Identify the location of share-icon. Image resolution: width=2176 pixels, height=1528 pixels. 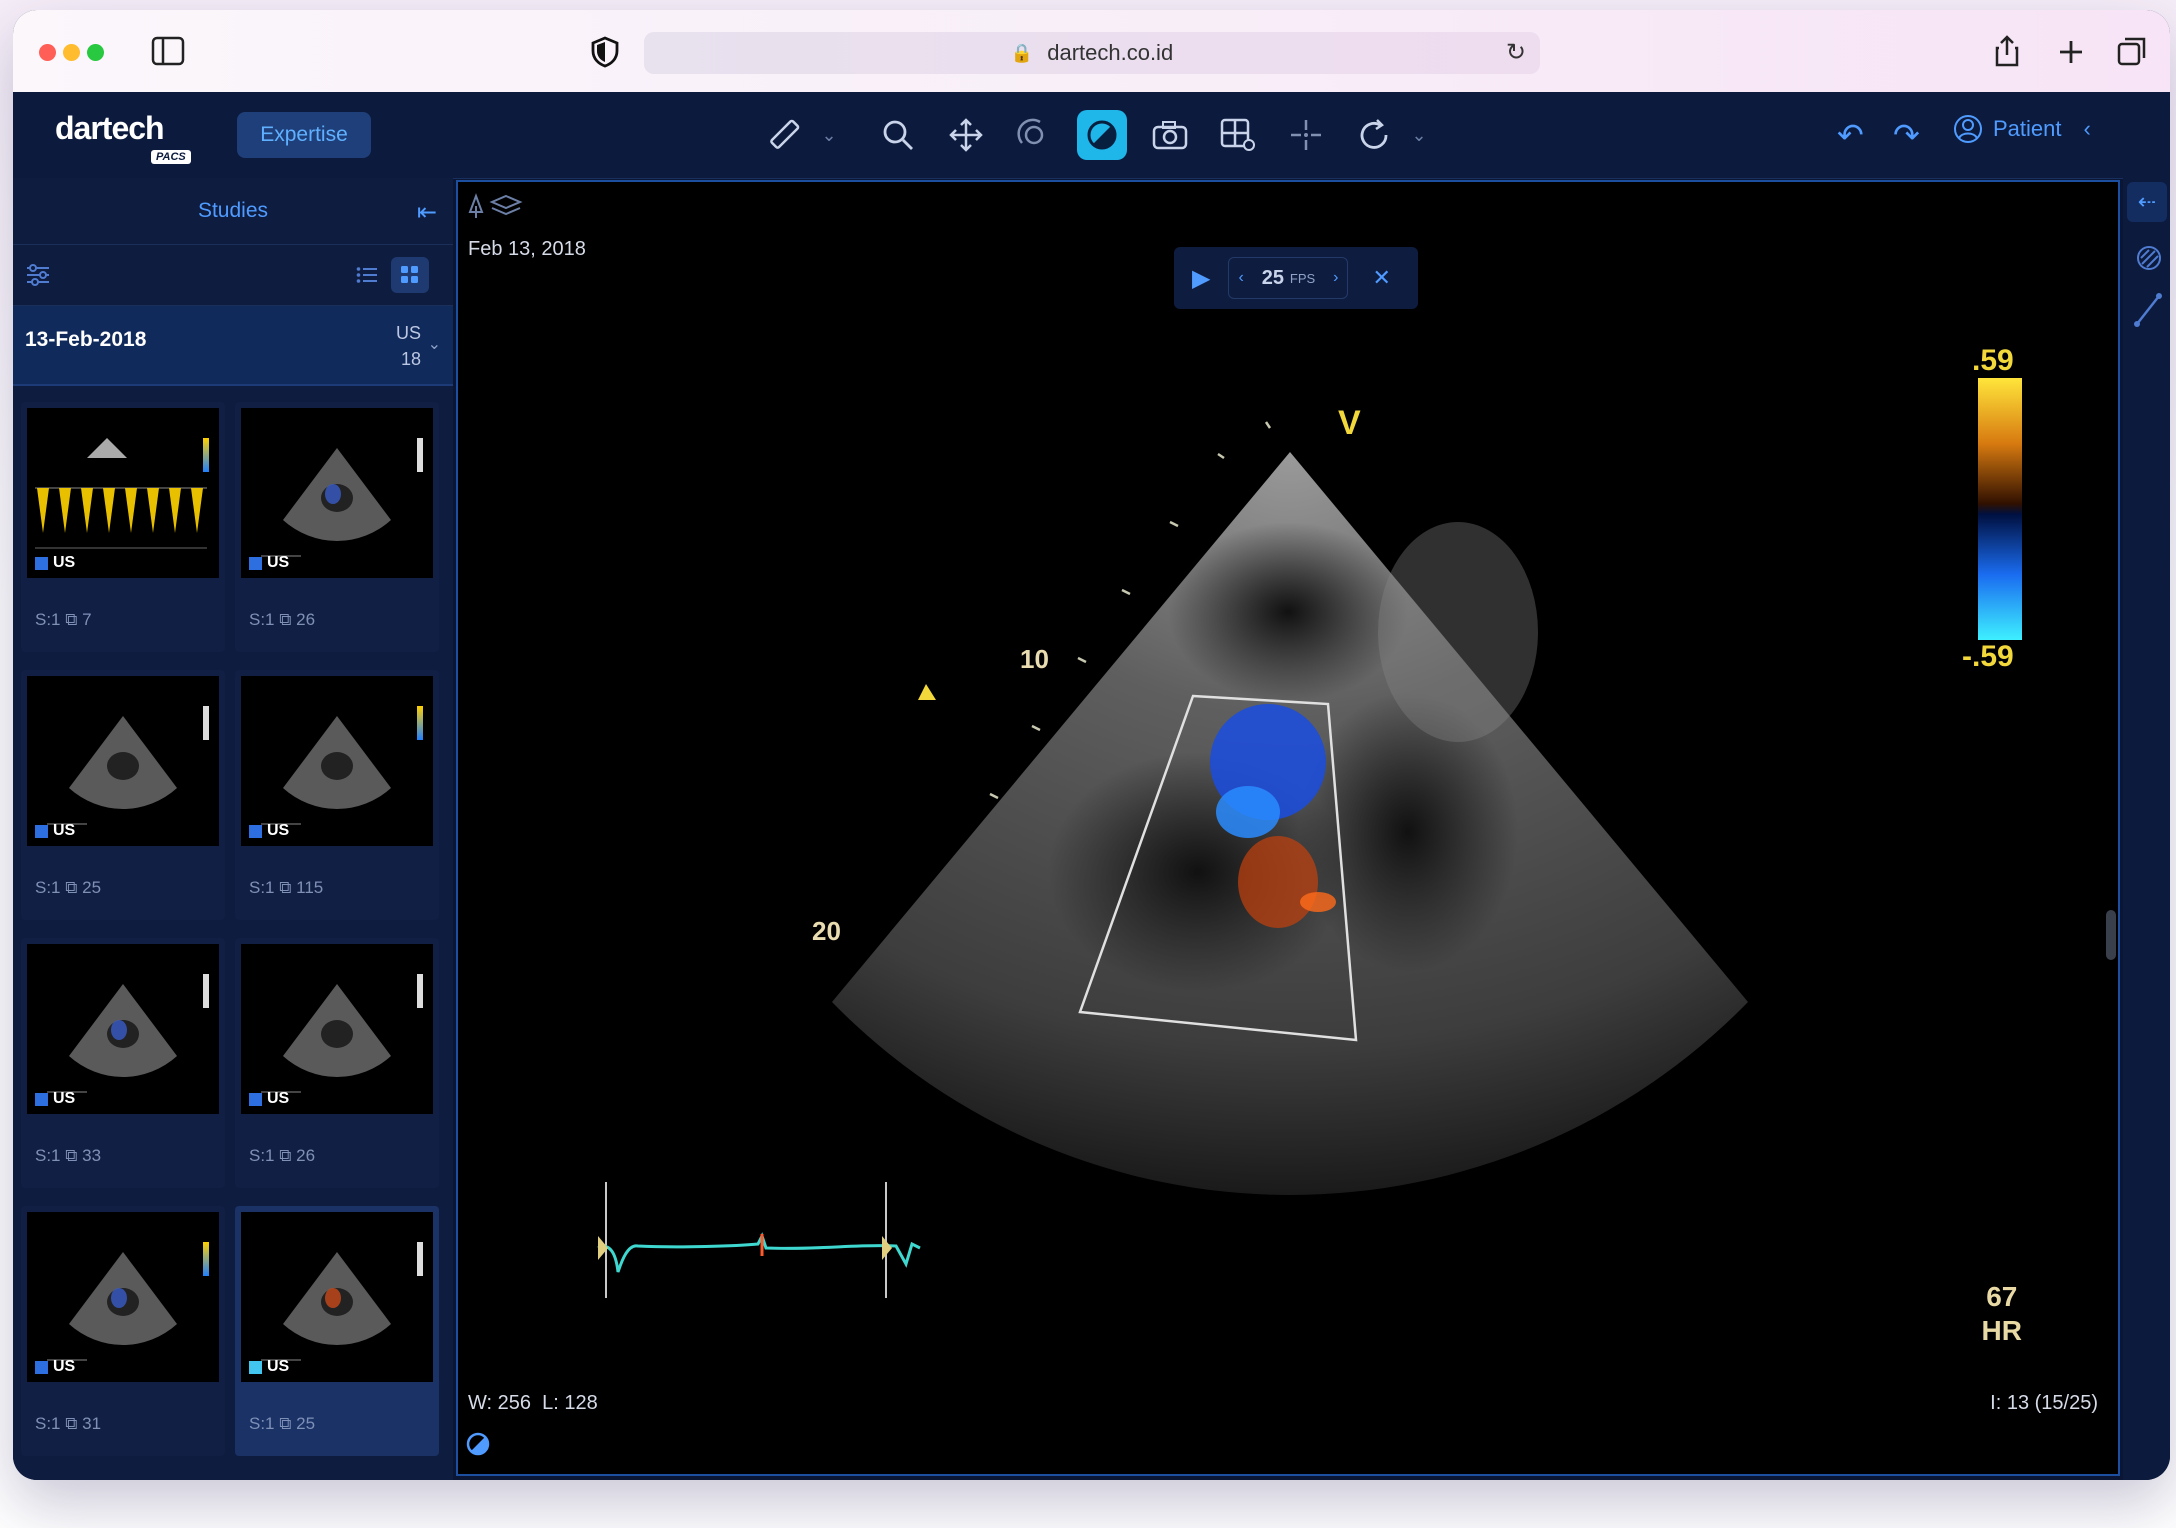
(2007, 51).